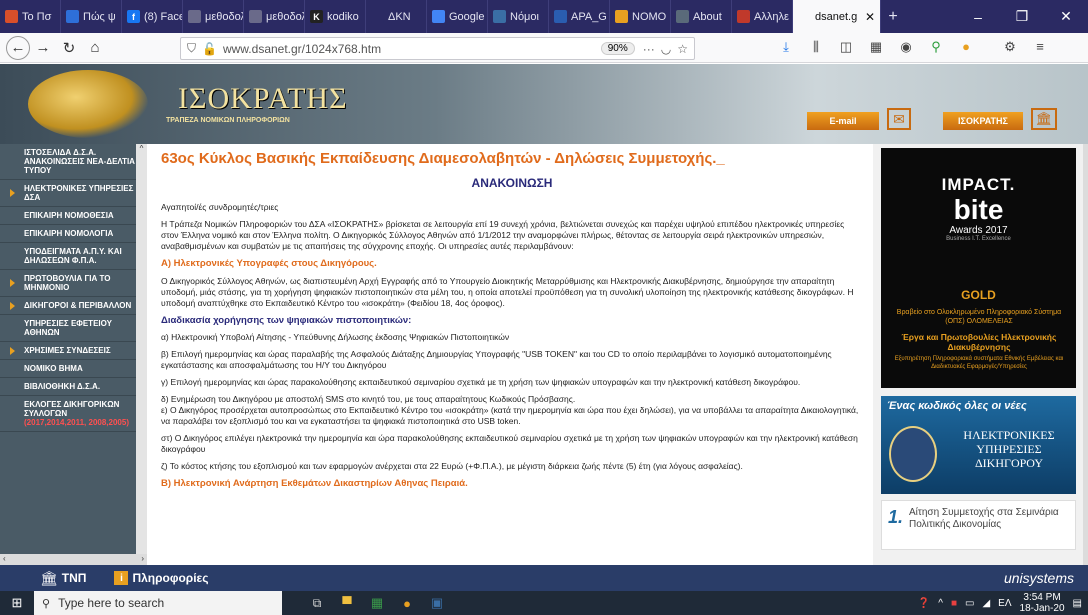 The height and width of the screenshot is (615, 1088). Describe the element at coordinates (73, 559) in the screenshot. I see `sidebar-horizontal-scrollbar: ‹ ›` at that location.